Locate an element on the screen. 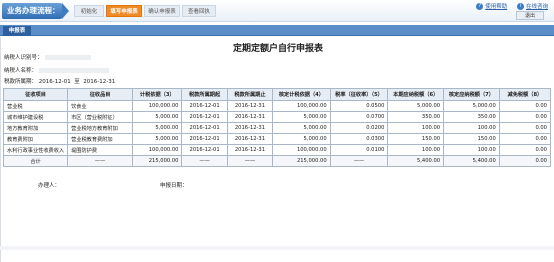 This screenshot has height=262, width=554. cell: 水利行政事业性收费收入 is located at coordinates (35, 150).